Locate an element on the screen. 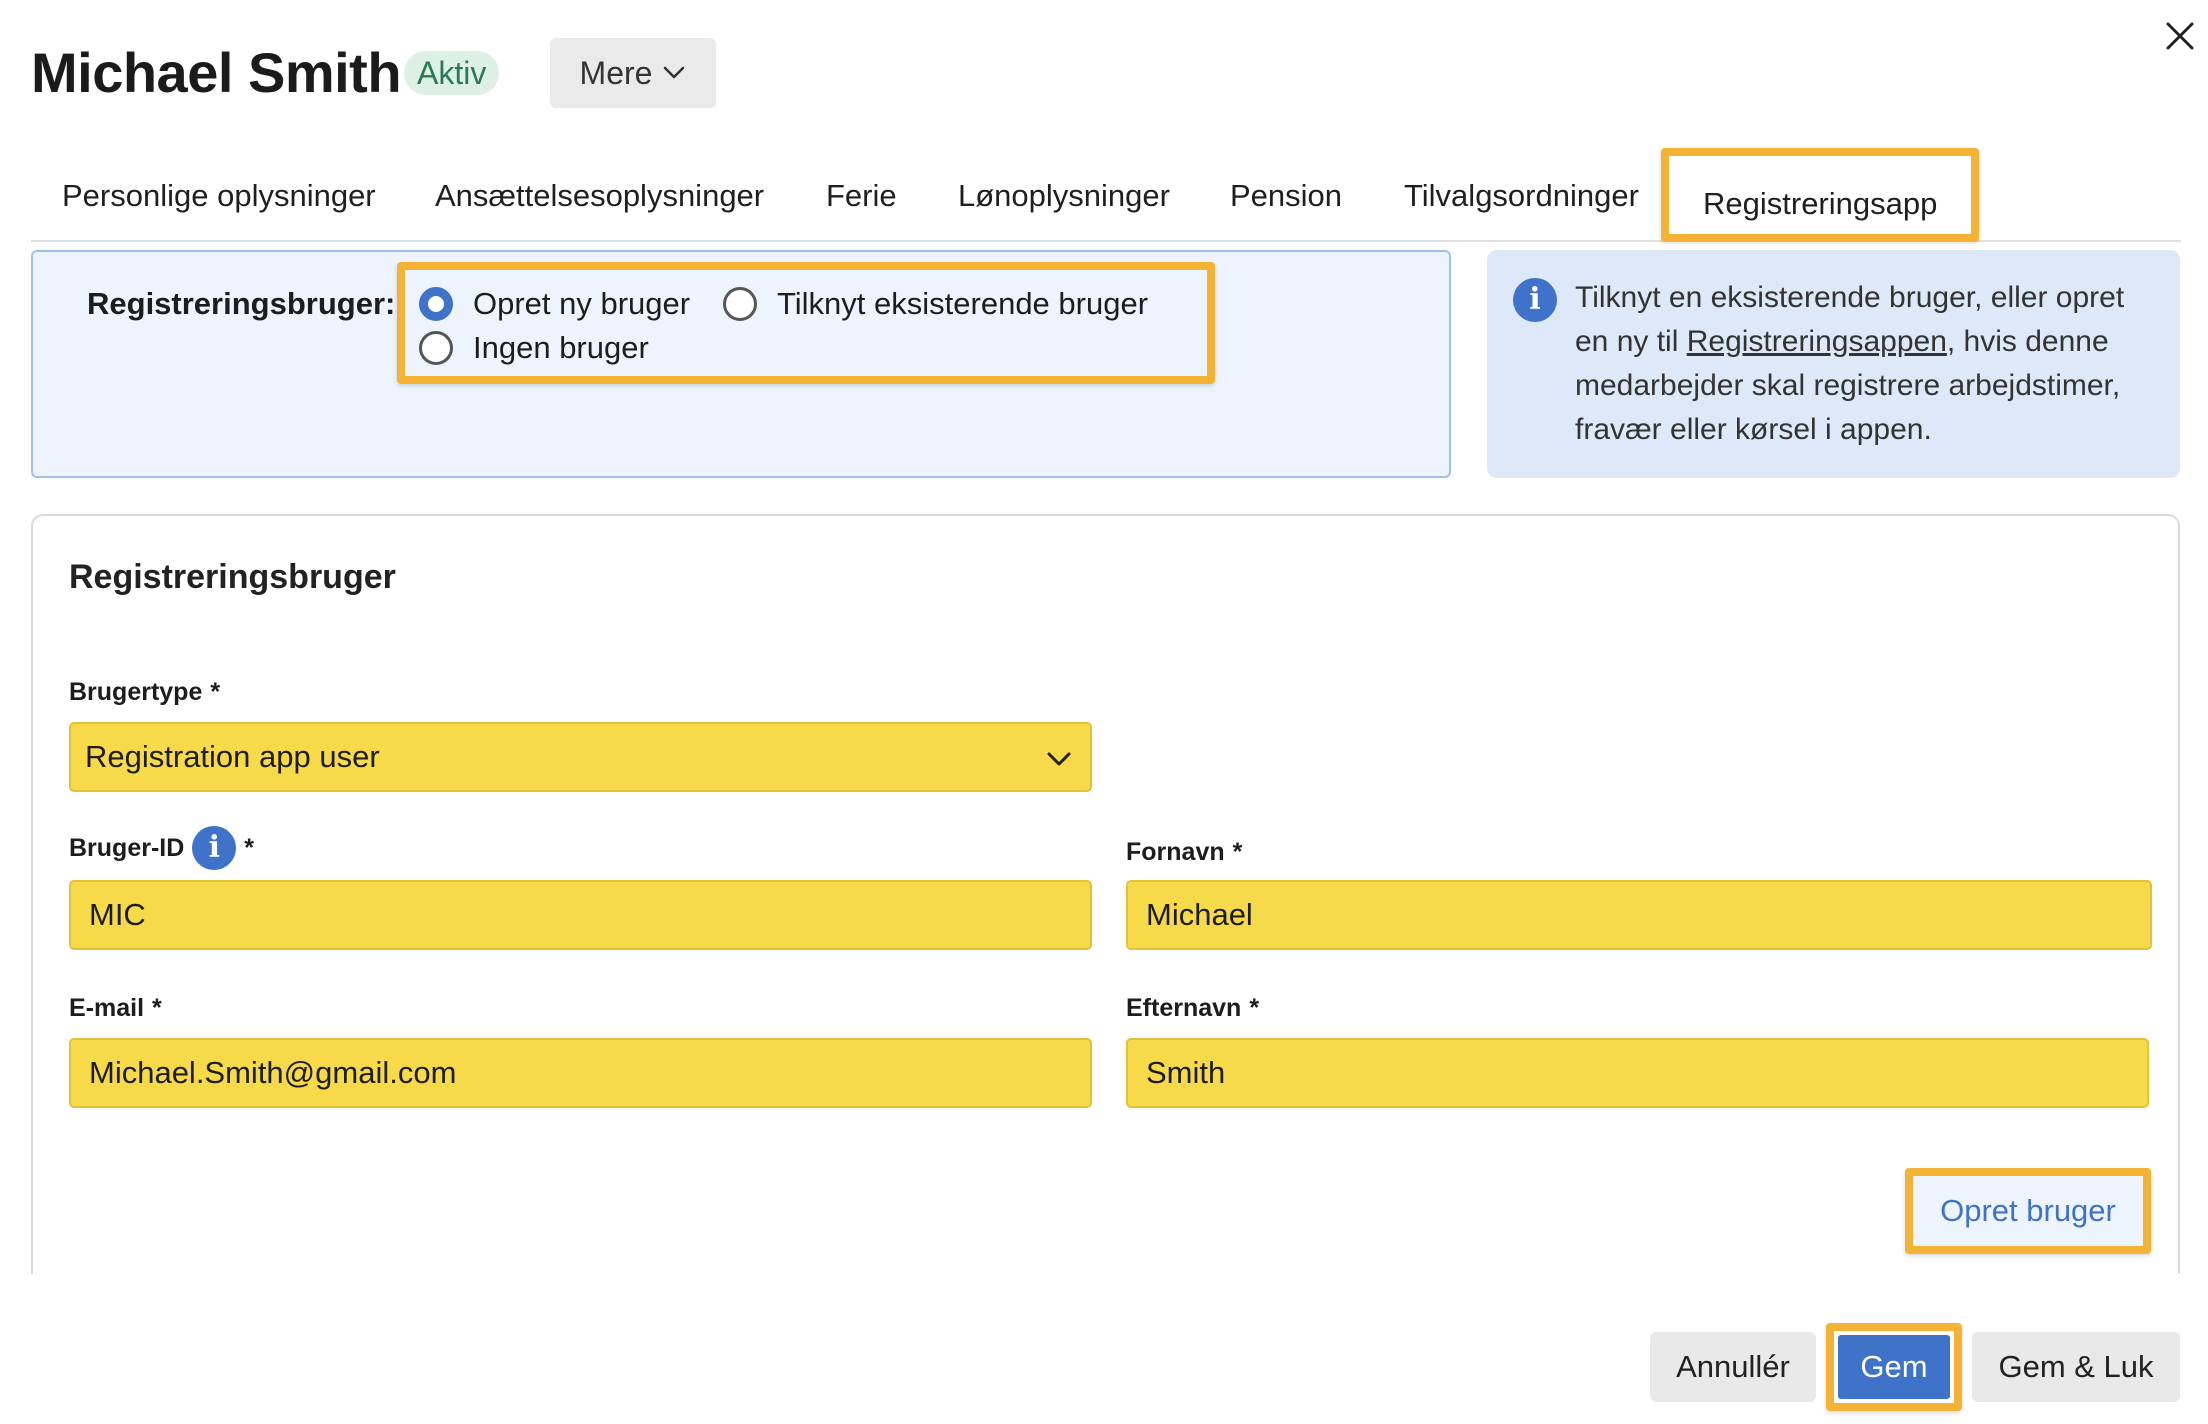  radio-create-new-user: Opret ny bruger is located at coordinates (554, 304).